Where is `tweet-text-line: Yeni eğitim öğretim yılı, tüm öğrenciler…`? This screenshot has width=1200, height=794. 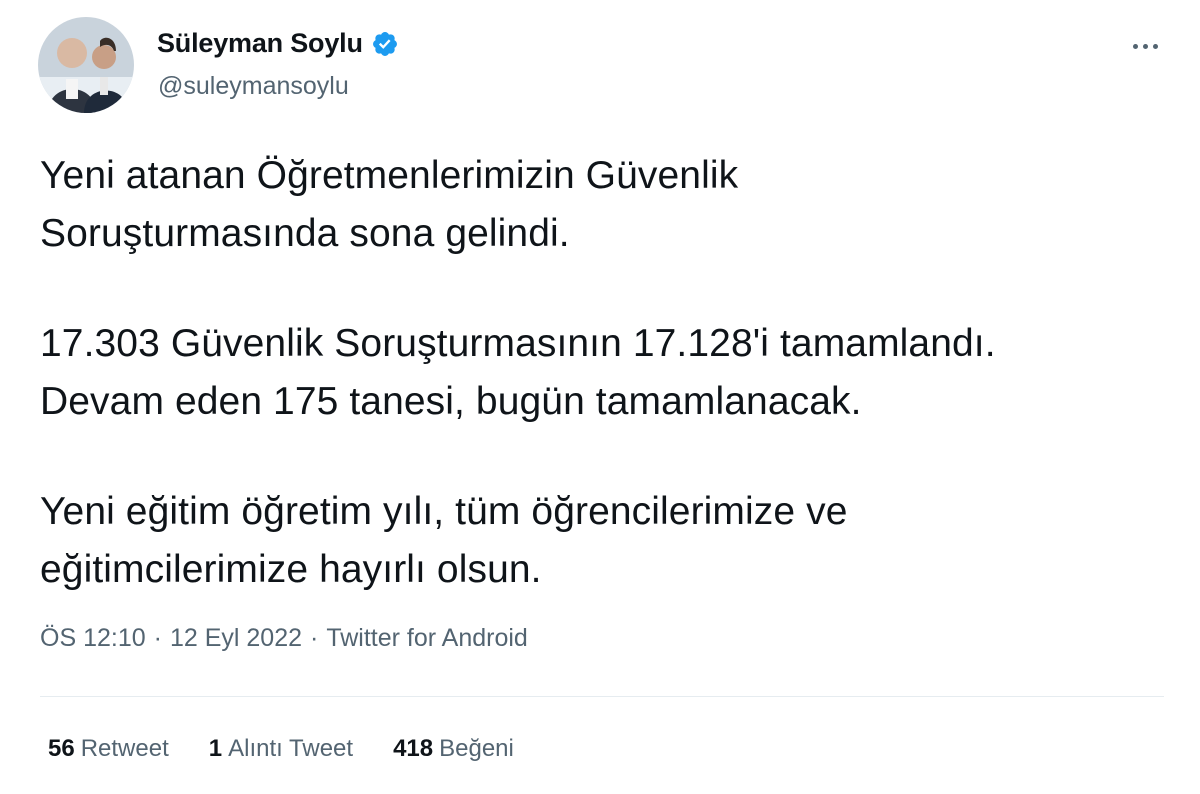
tweet-text-line: Yeni eğitim öğretim yılı, tüm öğrenciler… is located at coordinates (444, 511).